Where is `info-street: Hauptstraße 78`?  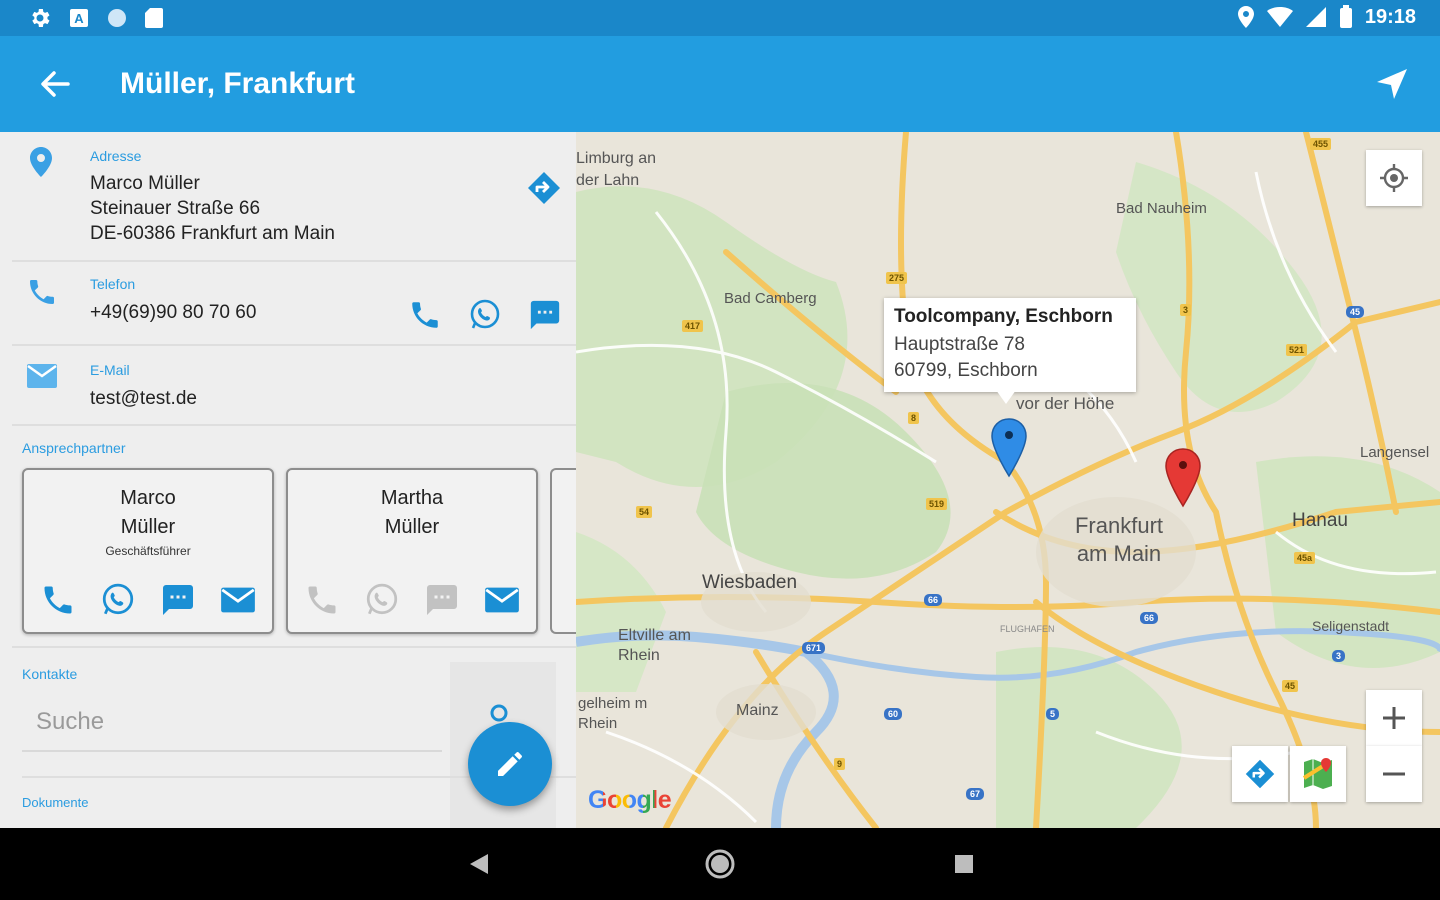 info-street: Hauptstraße 78 is located at coordinates (959, 344).